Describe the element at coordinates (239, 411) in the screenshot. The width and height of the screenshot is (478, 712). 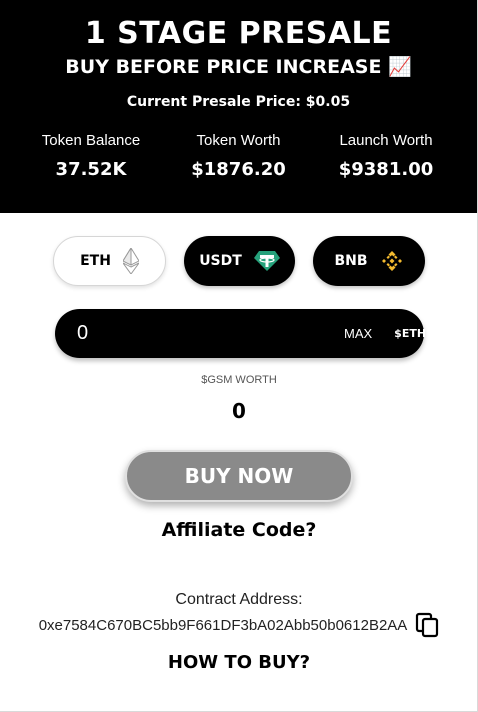
I see `worth-value: 0` at that location.